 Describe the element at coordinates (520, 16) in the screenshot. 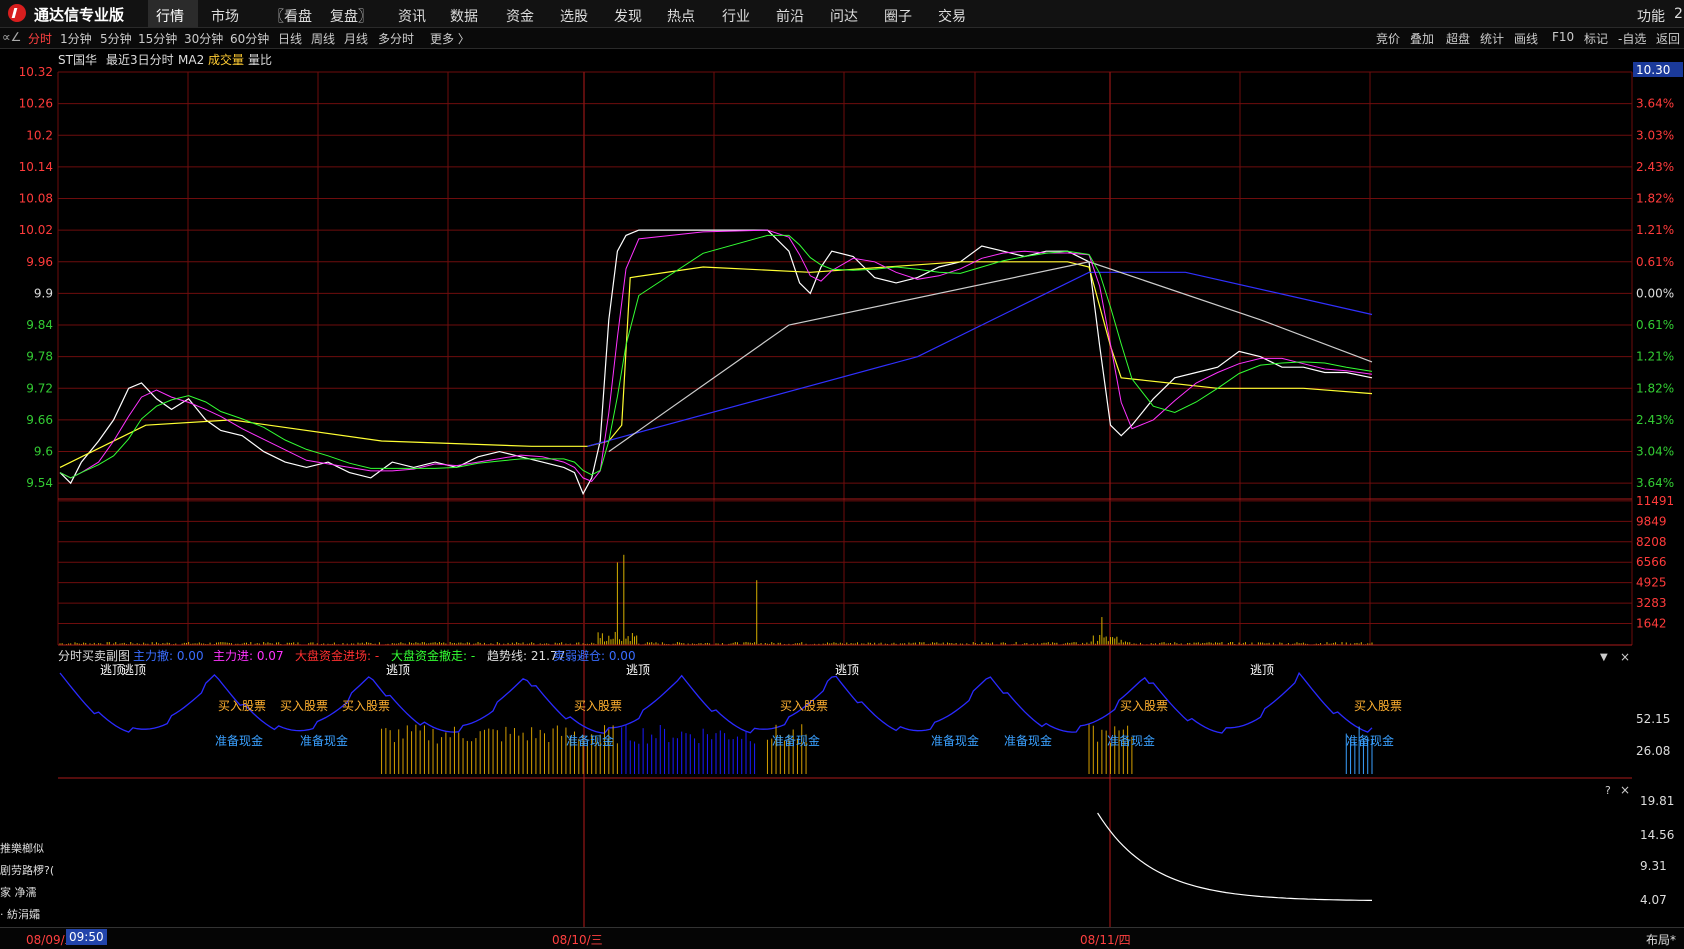

I see `menu-item-6: 资金` at that location.